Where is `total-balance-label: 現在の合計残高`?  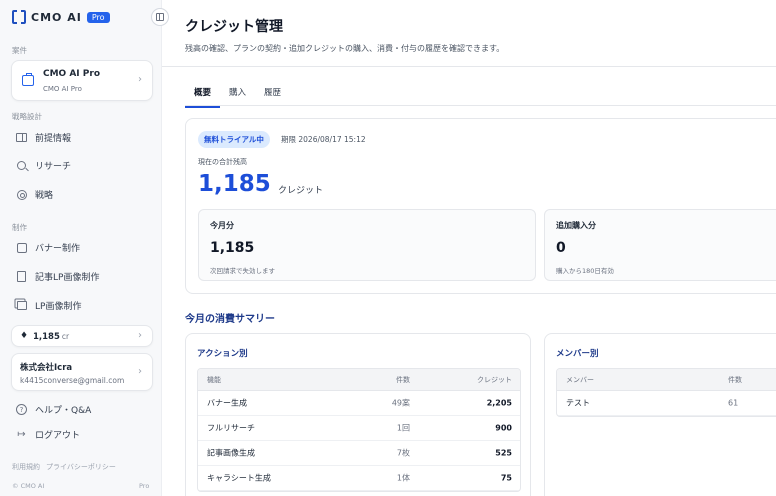
total-balance-label: 現在の合計残高 is located at coordinates (222, 162).